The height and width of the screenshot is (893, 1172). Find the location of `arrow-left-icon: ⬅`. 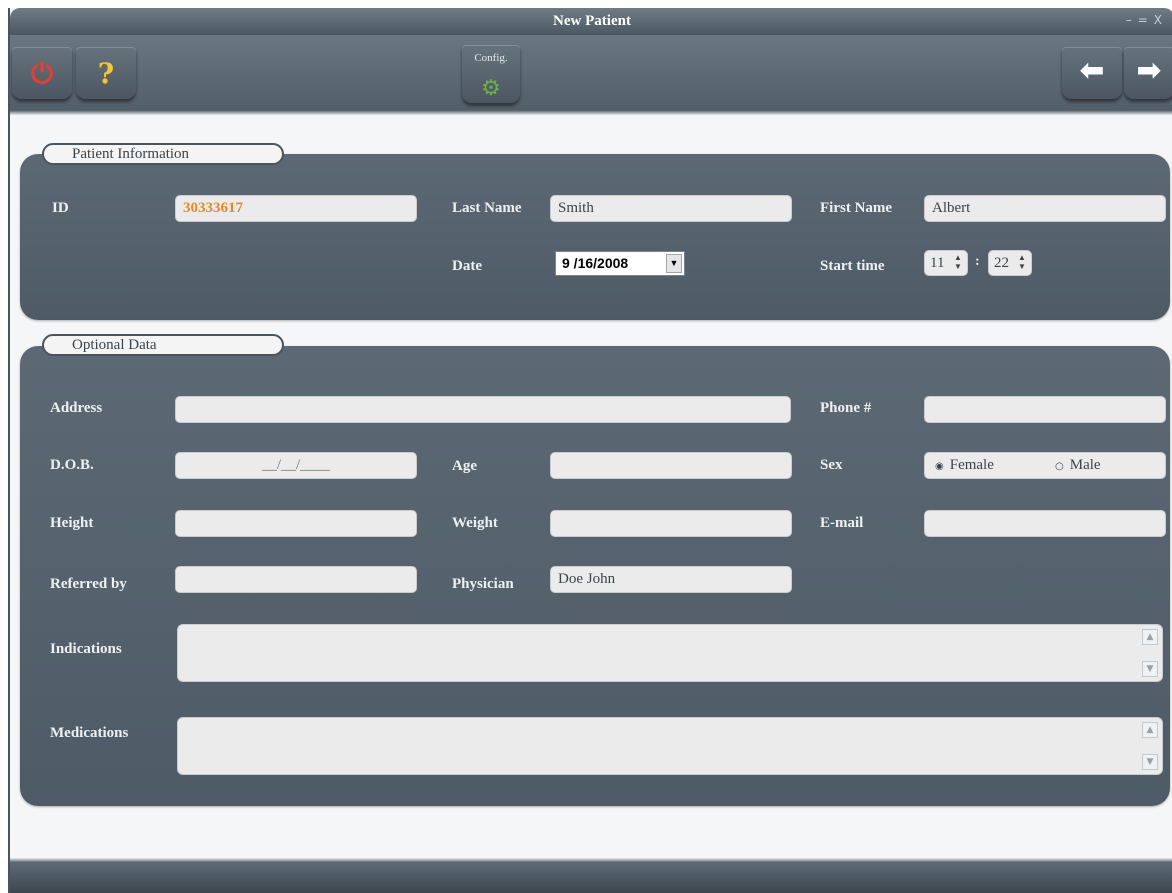

arrow-left-icon: ⬅ is located at coordinates (1092, 70).